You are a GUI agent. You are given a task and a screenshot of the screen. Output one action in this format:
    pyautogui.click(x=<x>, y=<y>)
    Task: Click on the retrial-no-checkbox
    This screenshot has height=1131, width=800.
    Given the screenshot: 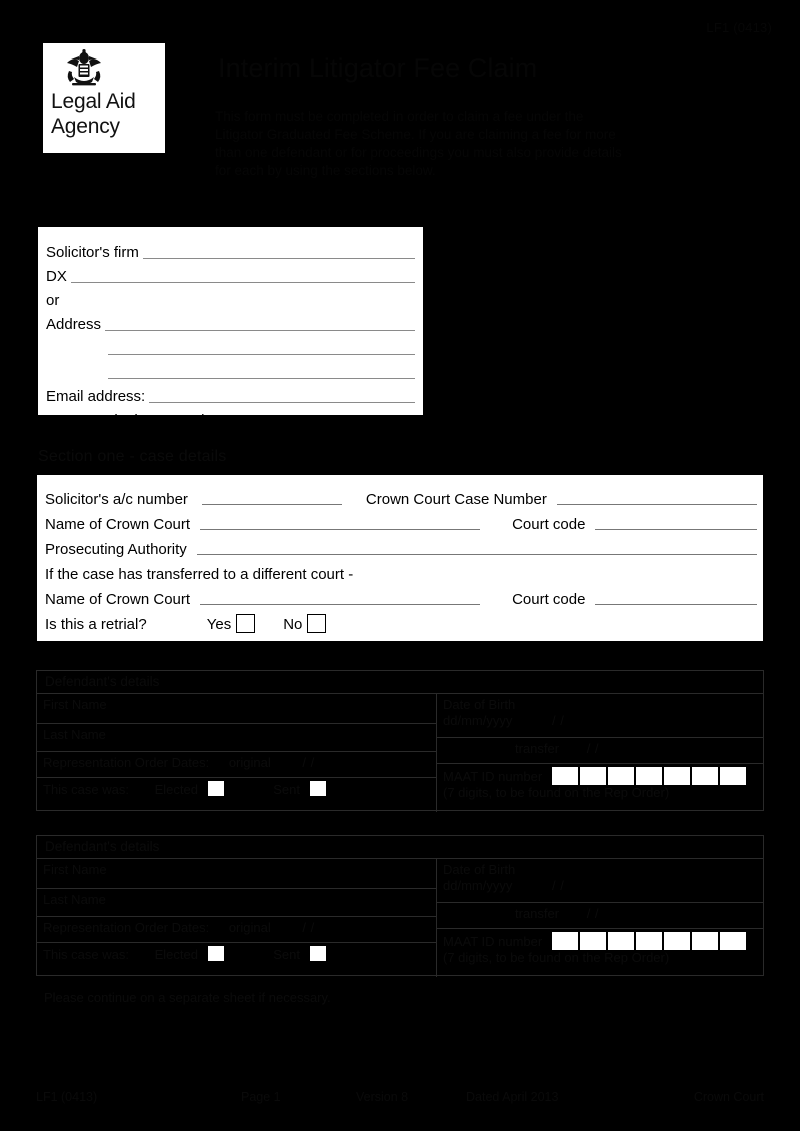 What is the action you would take?
    pyautogui.click(x=317, y=623)
    